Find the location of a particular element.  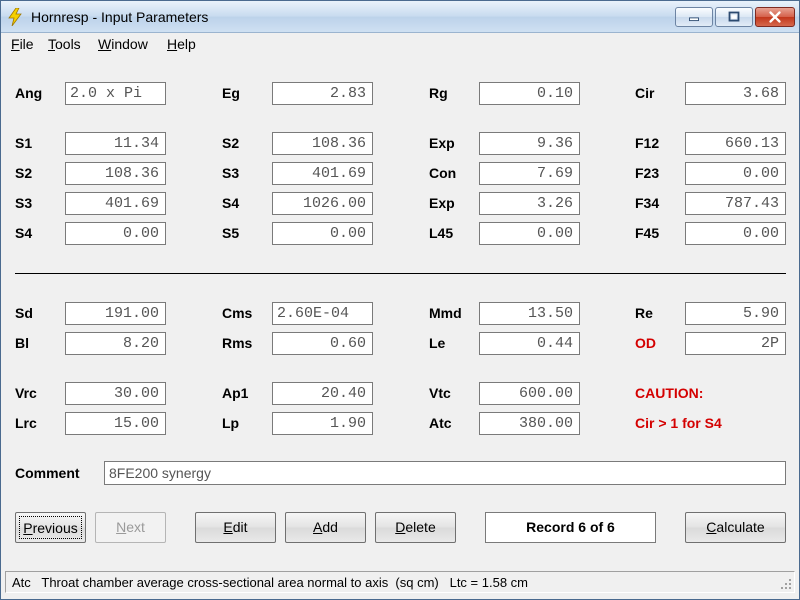

vrc-field: 30.00 is located at coordinates (115, 393).